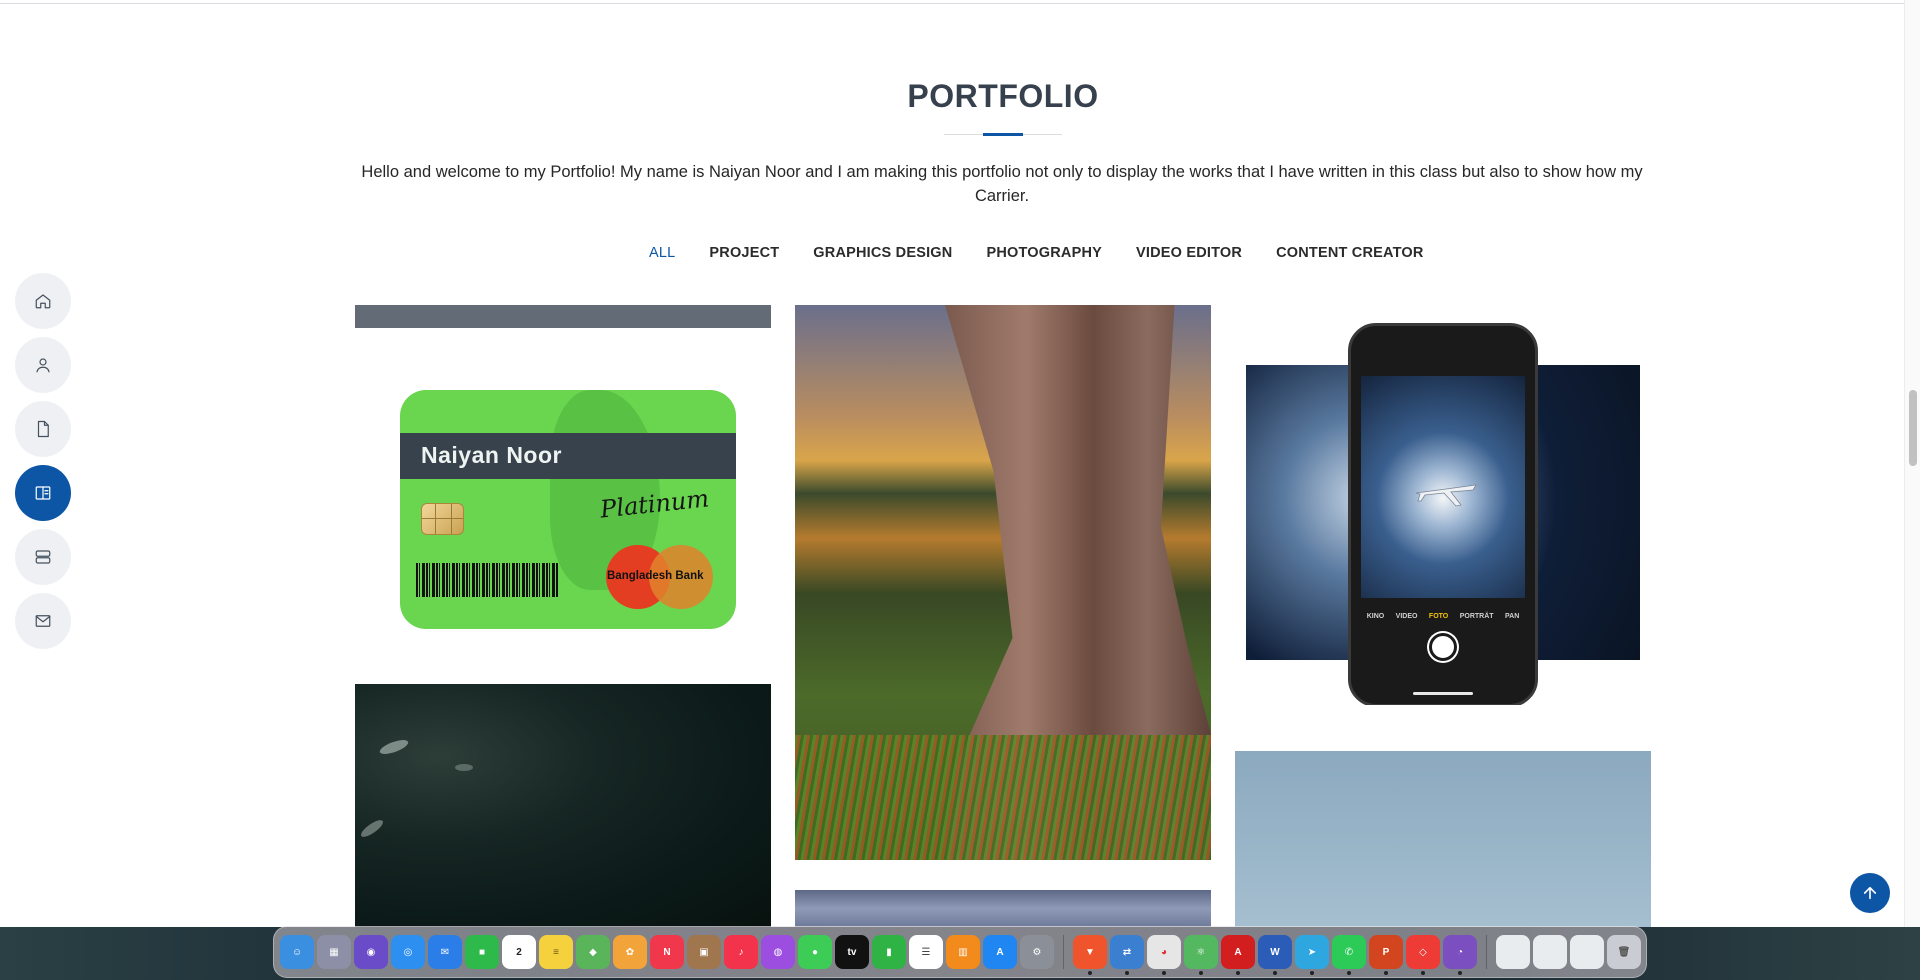 This screenshot has width=1920, height=980. Describe the element at coordinates (963, 952) in the screenshot. I see `dock-books-icon: ▥` at that location.